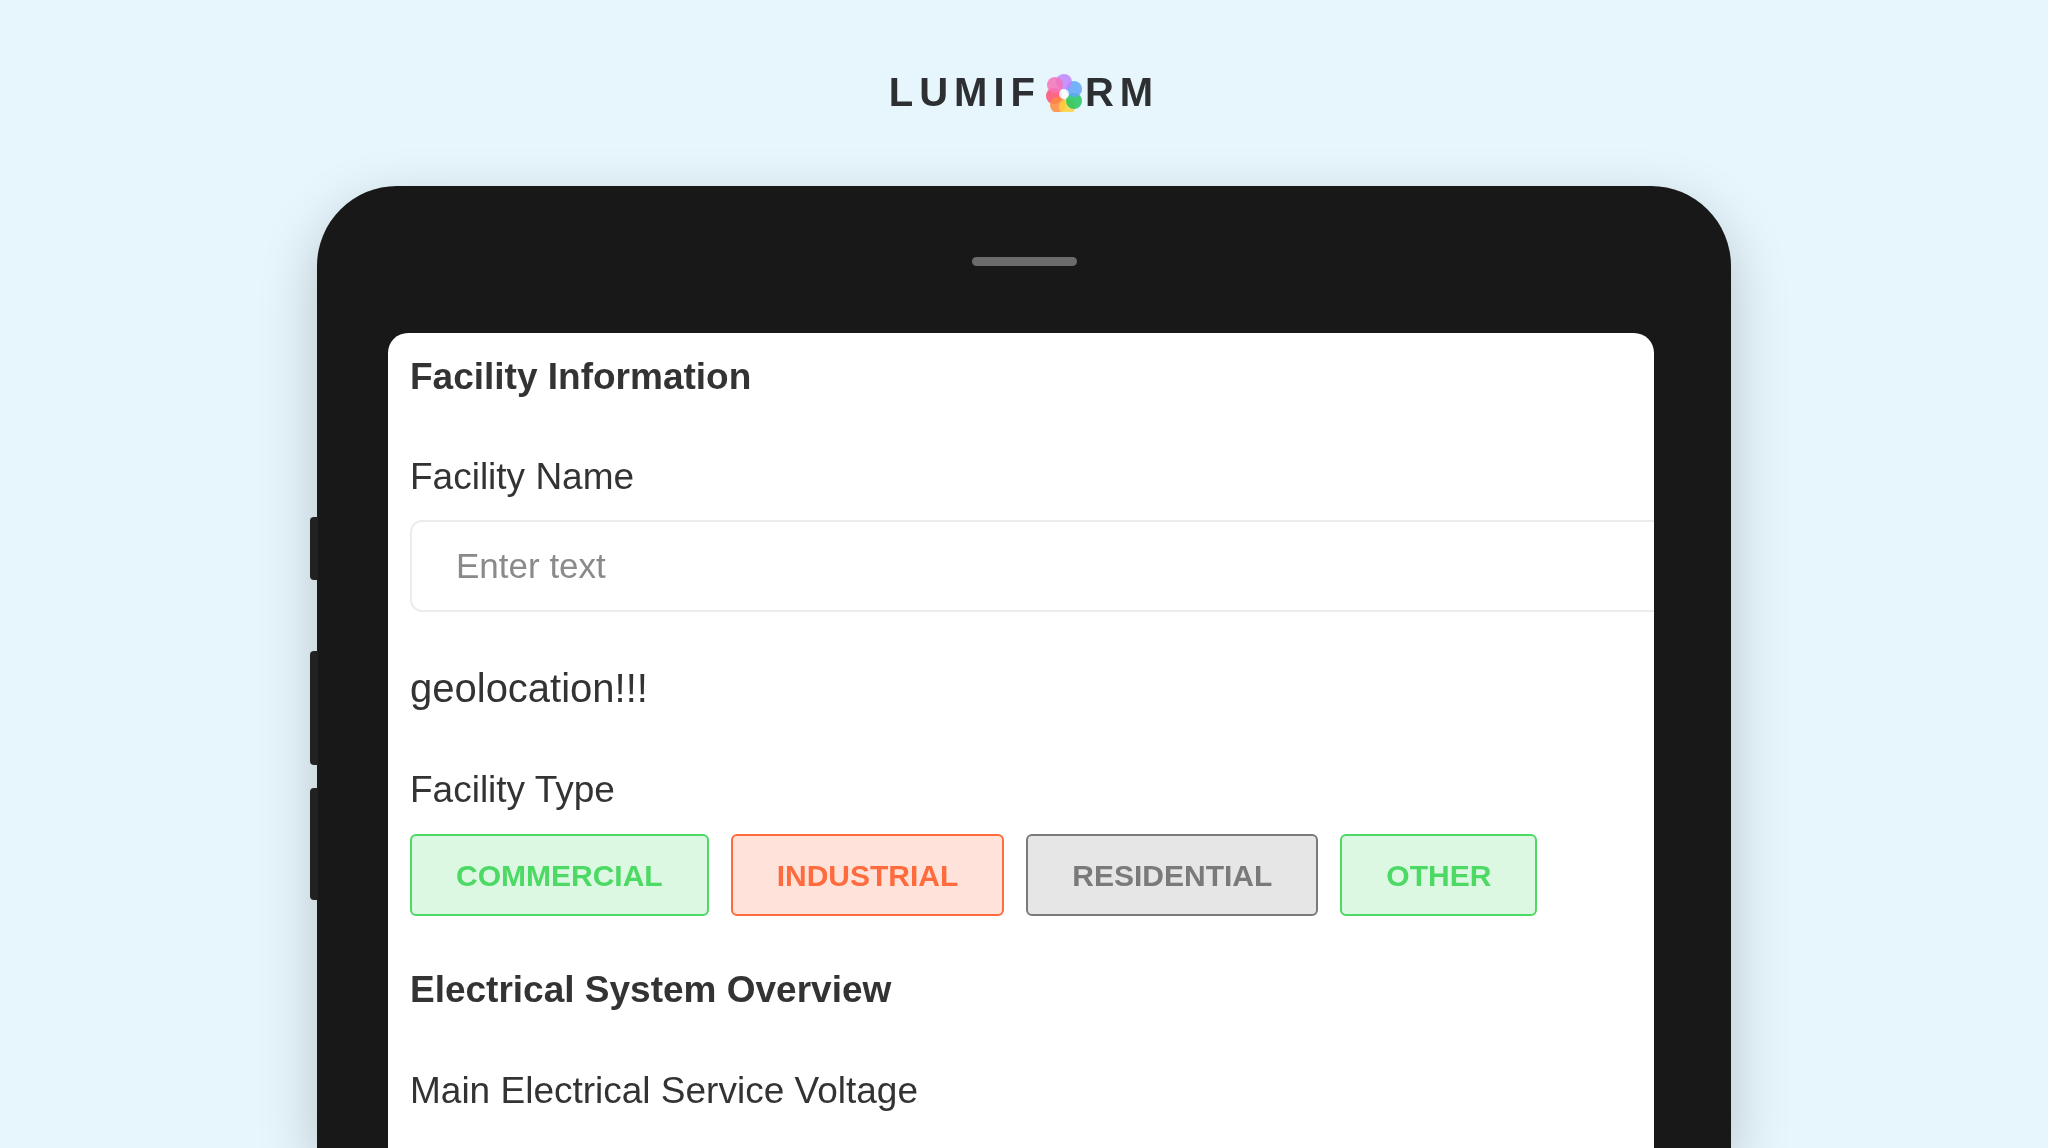  I want to click on field-label: Main Electrical Service Voltage, so click(664, 1090).